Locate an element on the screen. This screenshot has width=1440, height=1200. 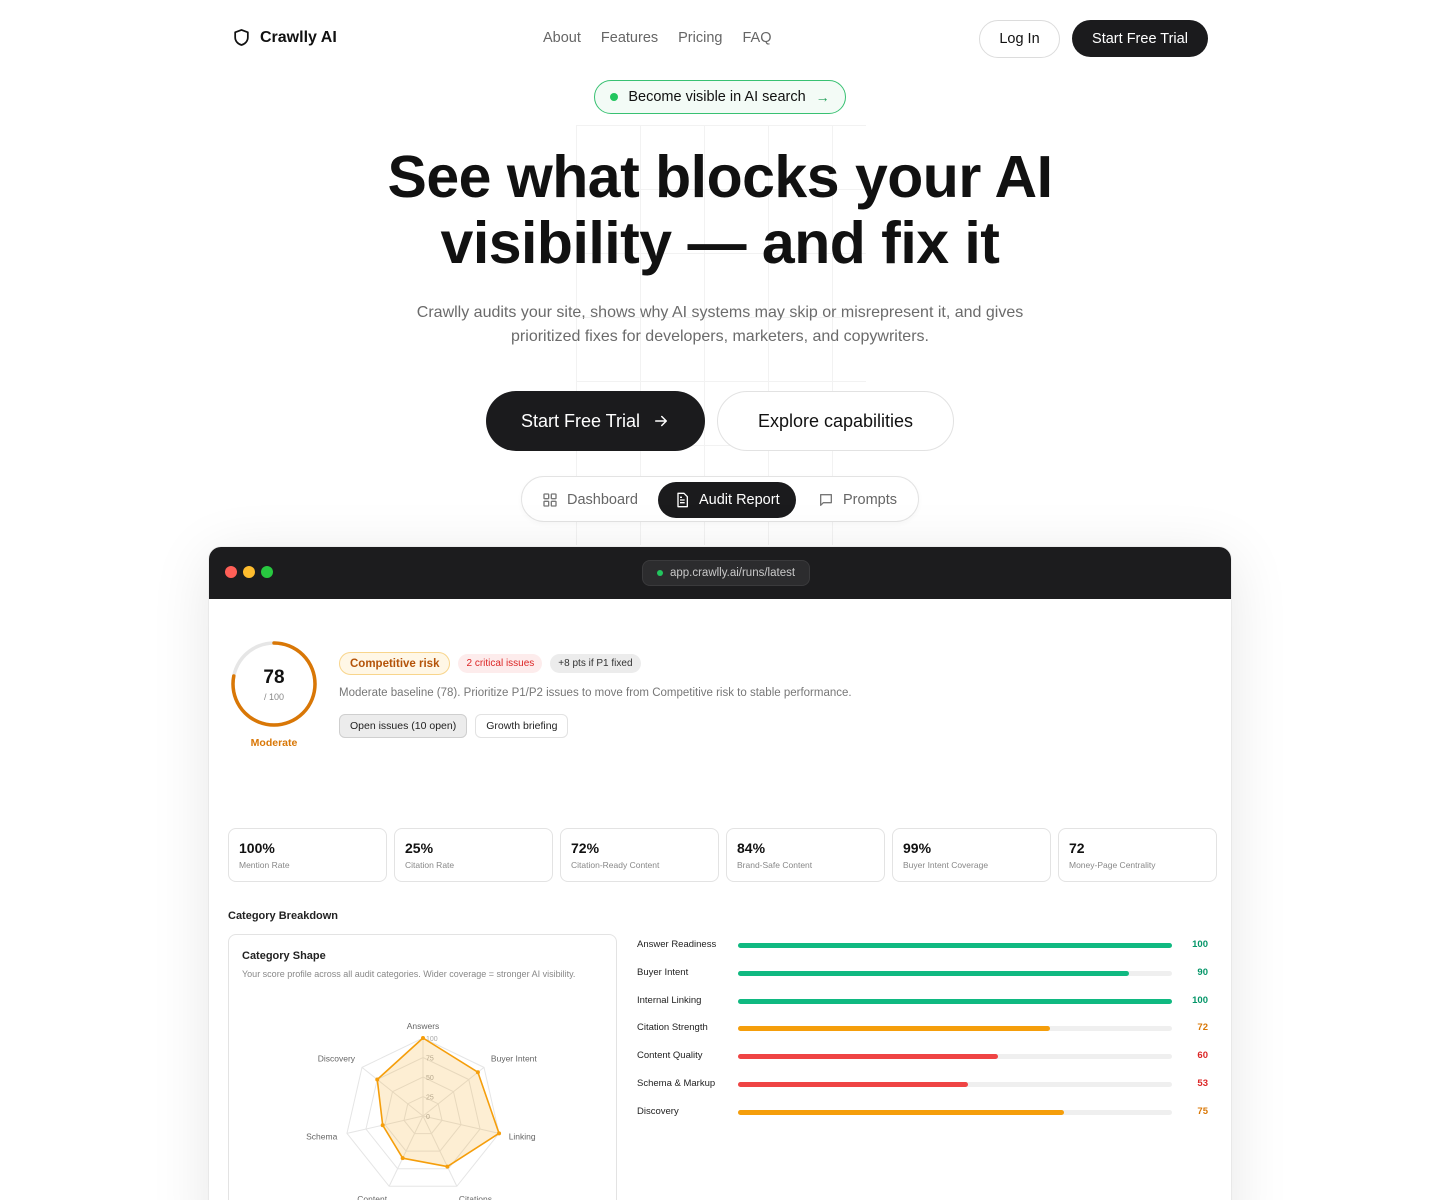
announcement-text: Become visible in AI search is located at coordinates (717, 97).